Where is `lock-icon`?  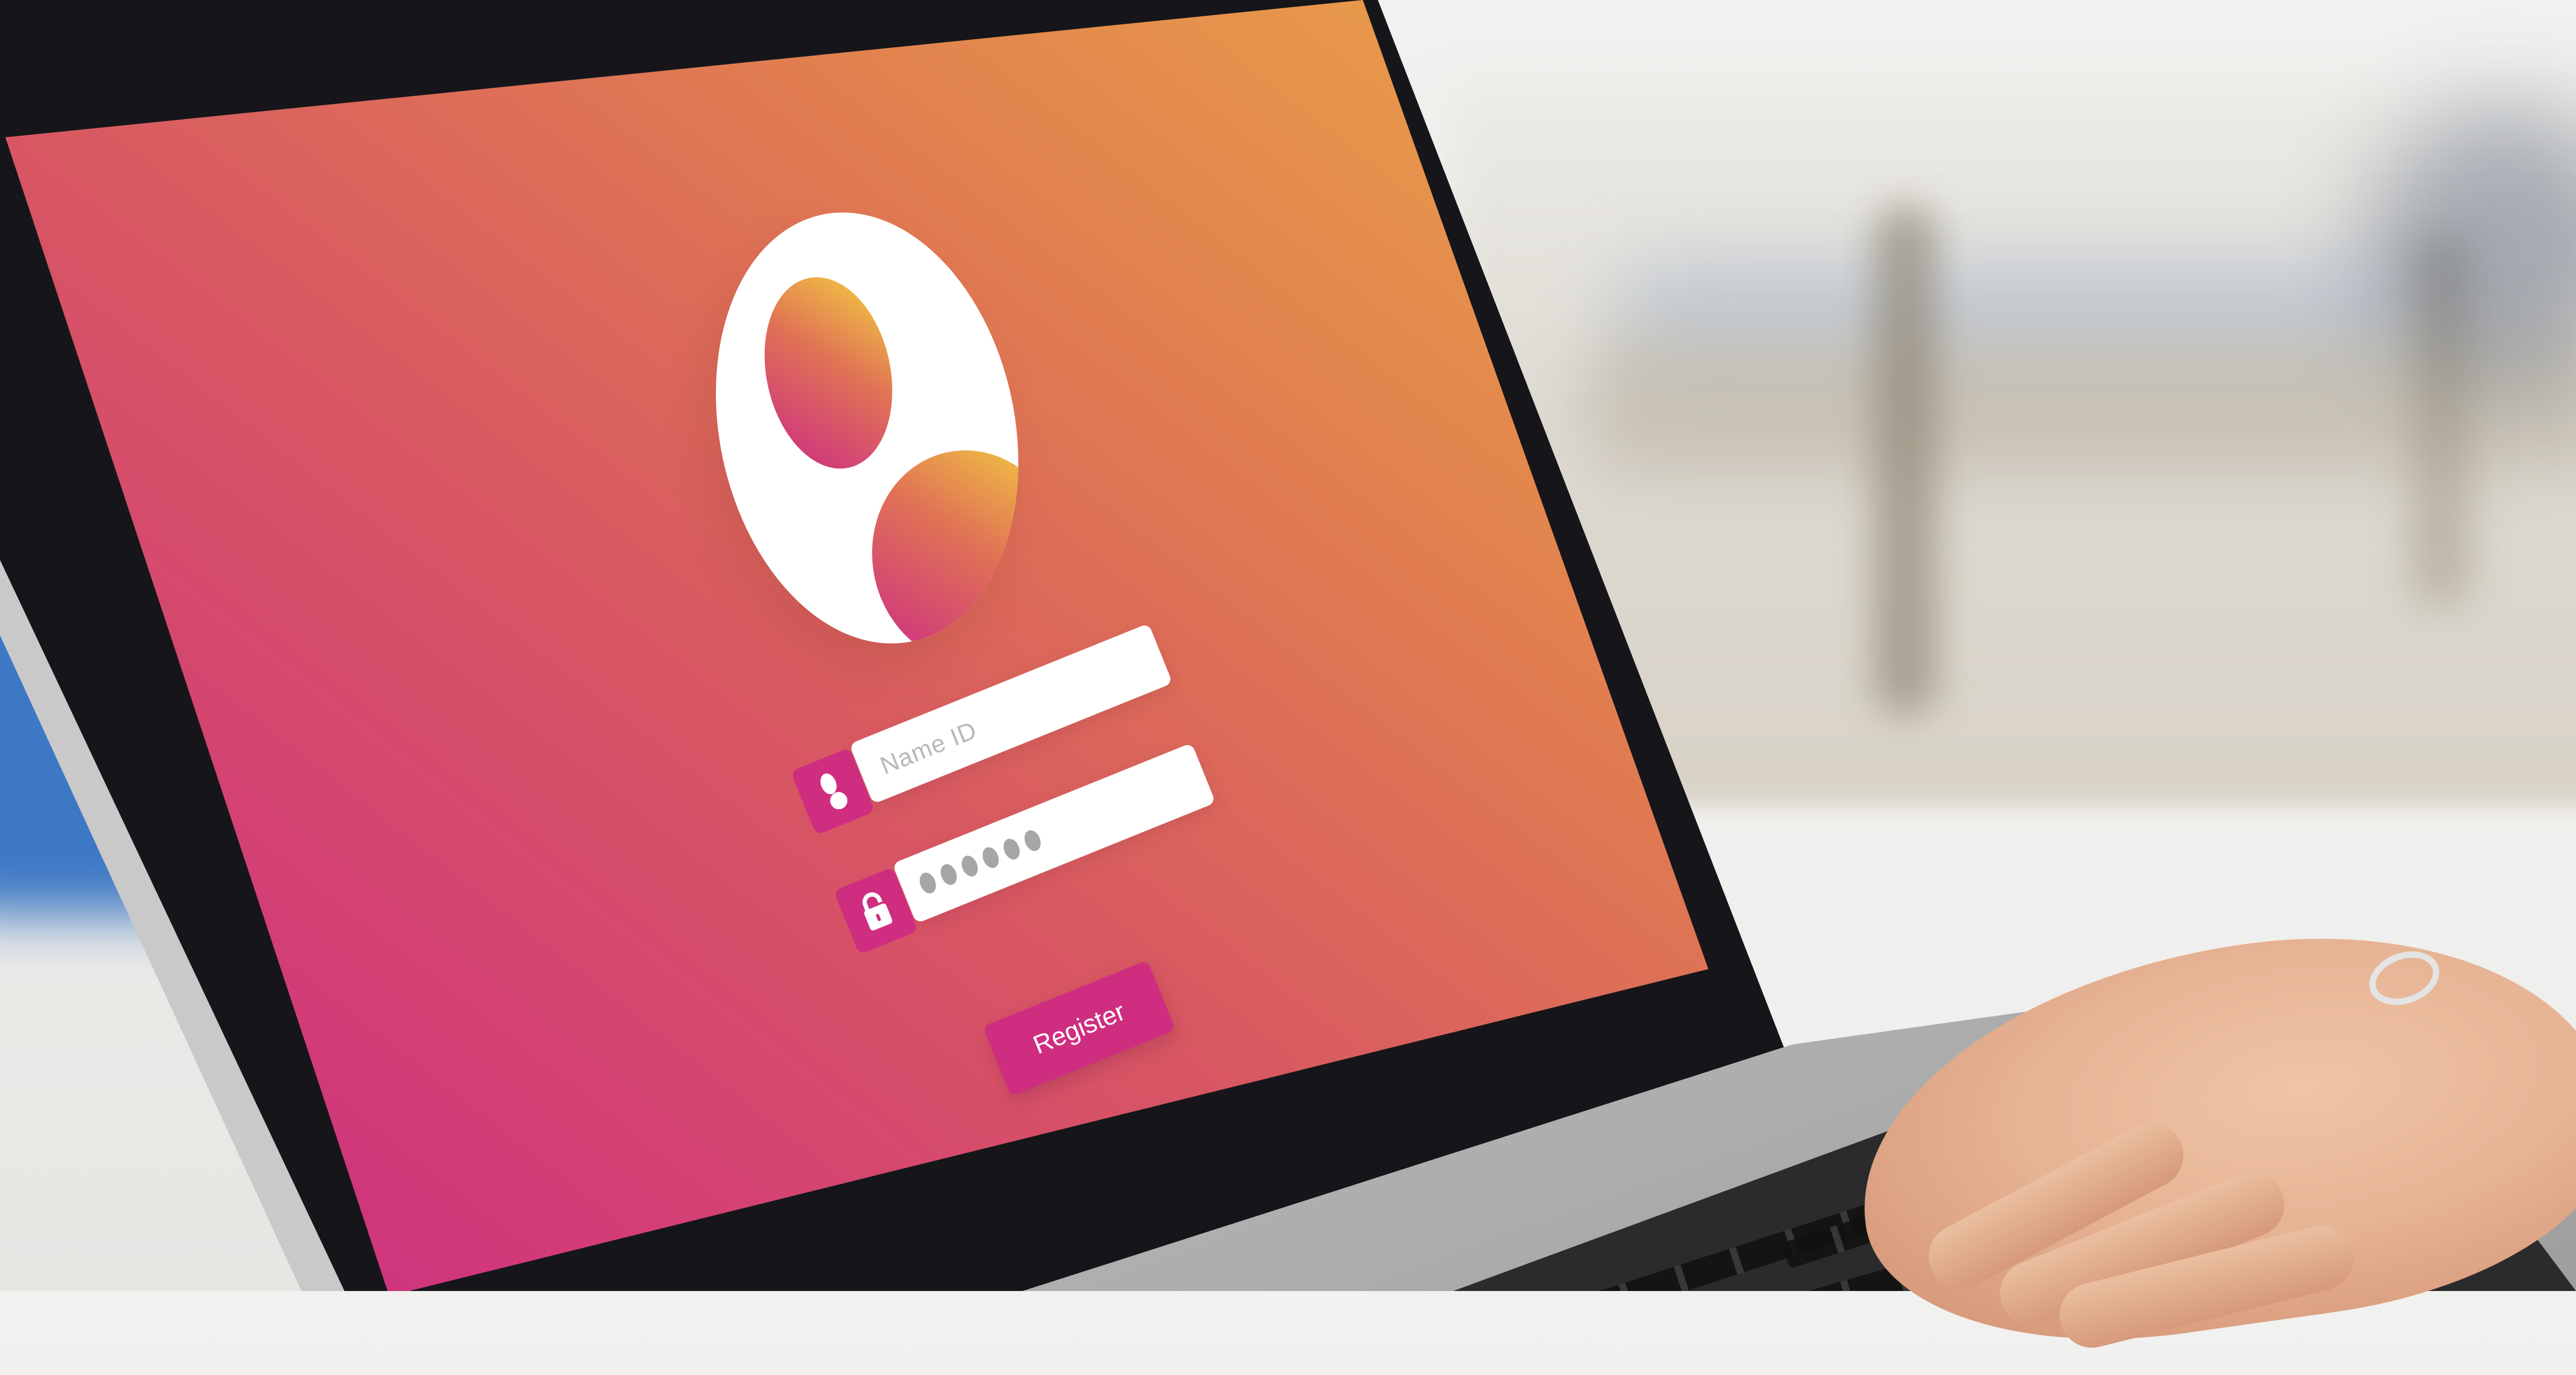
lock-icon is located at coordinates (876, 911).